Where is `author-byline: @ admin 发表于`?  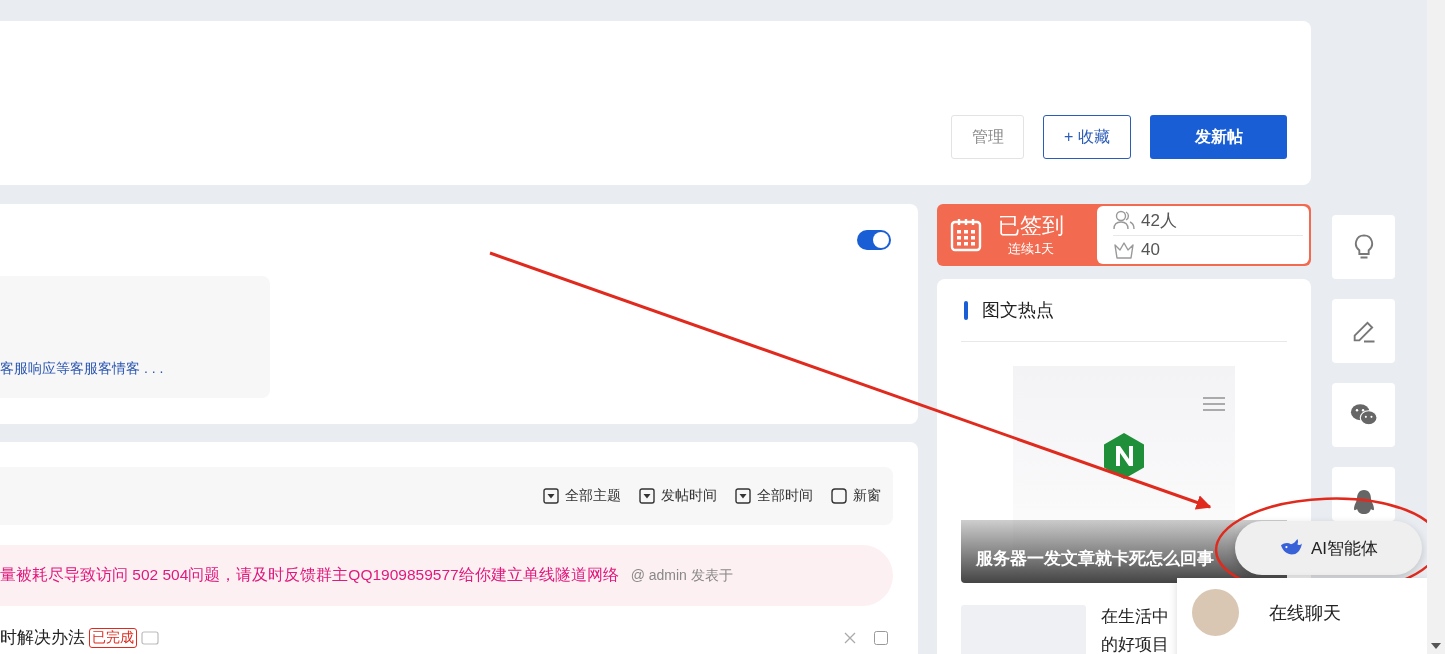
author-byline: @ admin 发表于 is located at coordinates (681, 575).